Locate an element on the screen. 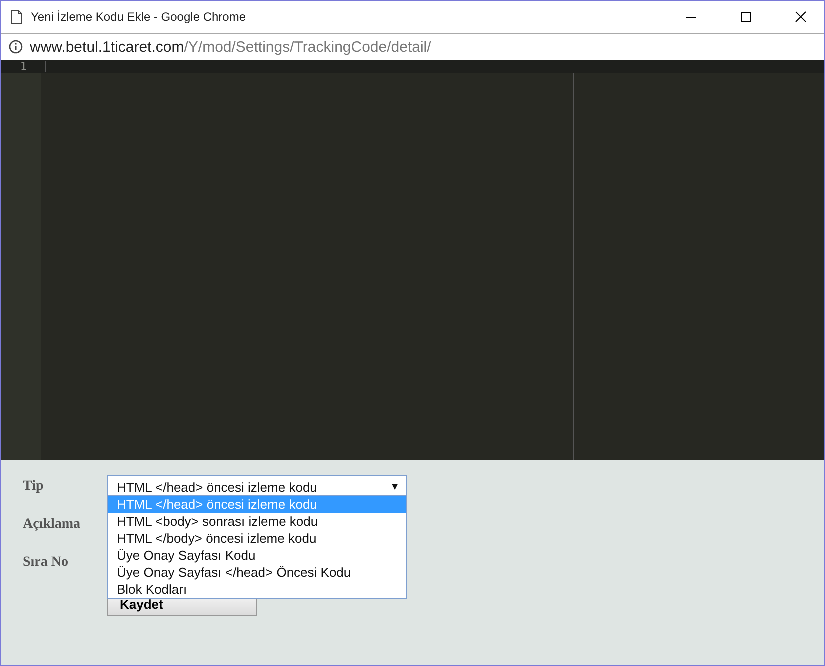 This screenshot has width=825, height=666. url-text: www.betul.1ticaret.com/Y/mod/Settings/TrackingCode/detail/ is located at coordinates (231, 47).